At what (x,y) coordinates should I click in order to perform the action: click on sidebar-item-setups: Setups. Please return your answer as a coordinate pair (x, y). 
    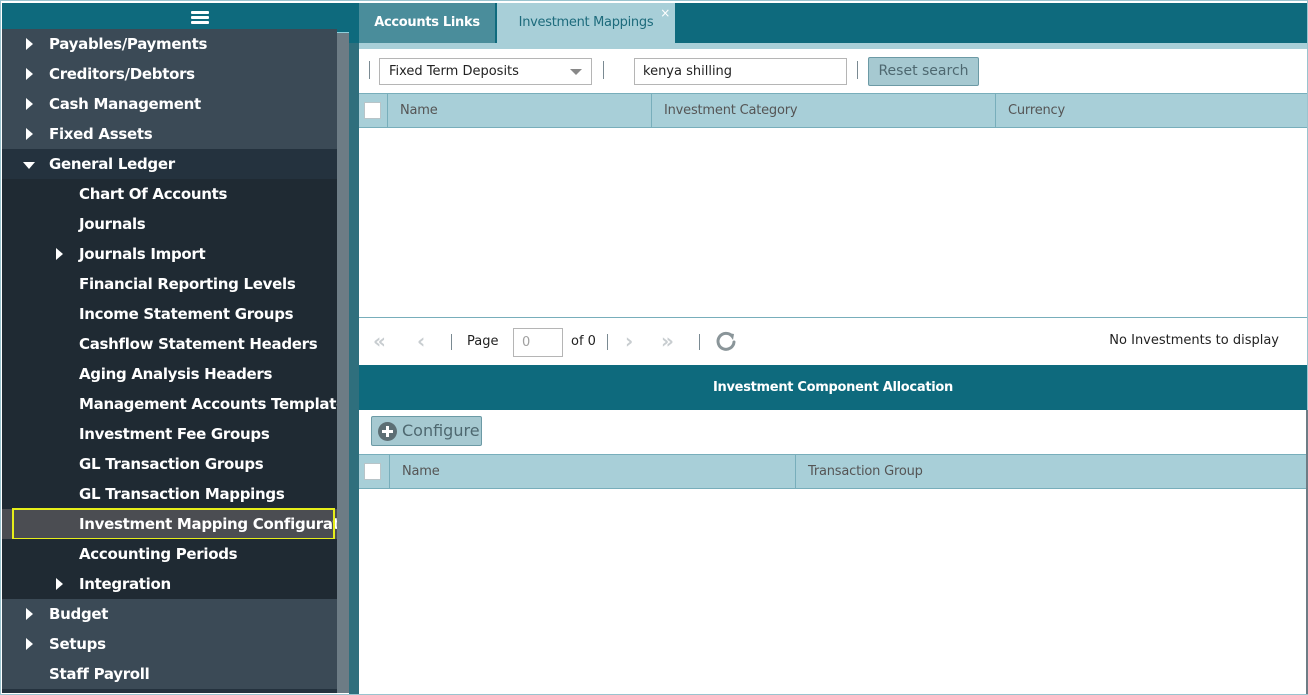
    Looking at the image, I should click on (169, 644).